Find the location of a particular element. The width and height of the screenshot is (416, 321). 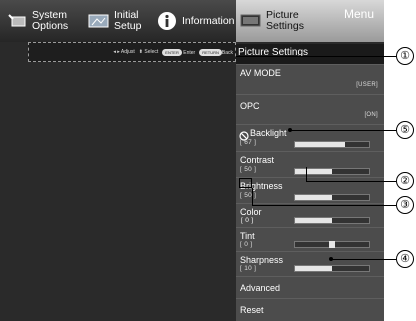

tv-setup-icon is located at coordinates (99, 21).